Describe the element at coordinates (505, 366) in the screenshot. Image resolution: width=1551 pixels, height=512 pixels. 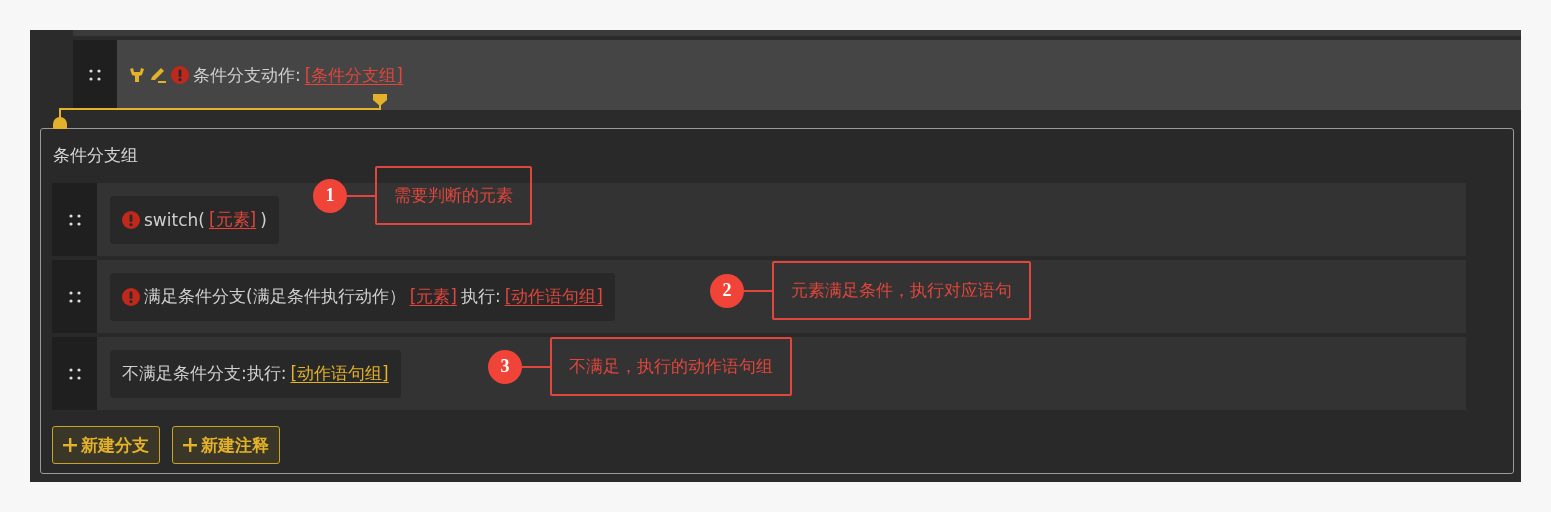
I see `step-number: 3` at that location.